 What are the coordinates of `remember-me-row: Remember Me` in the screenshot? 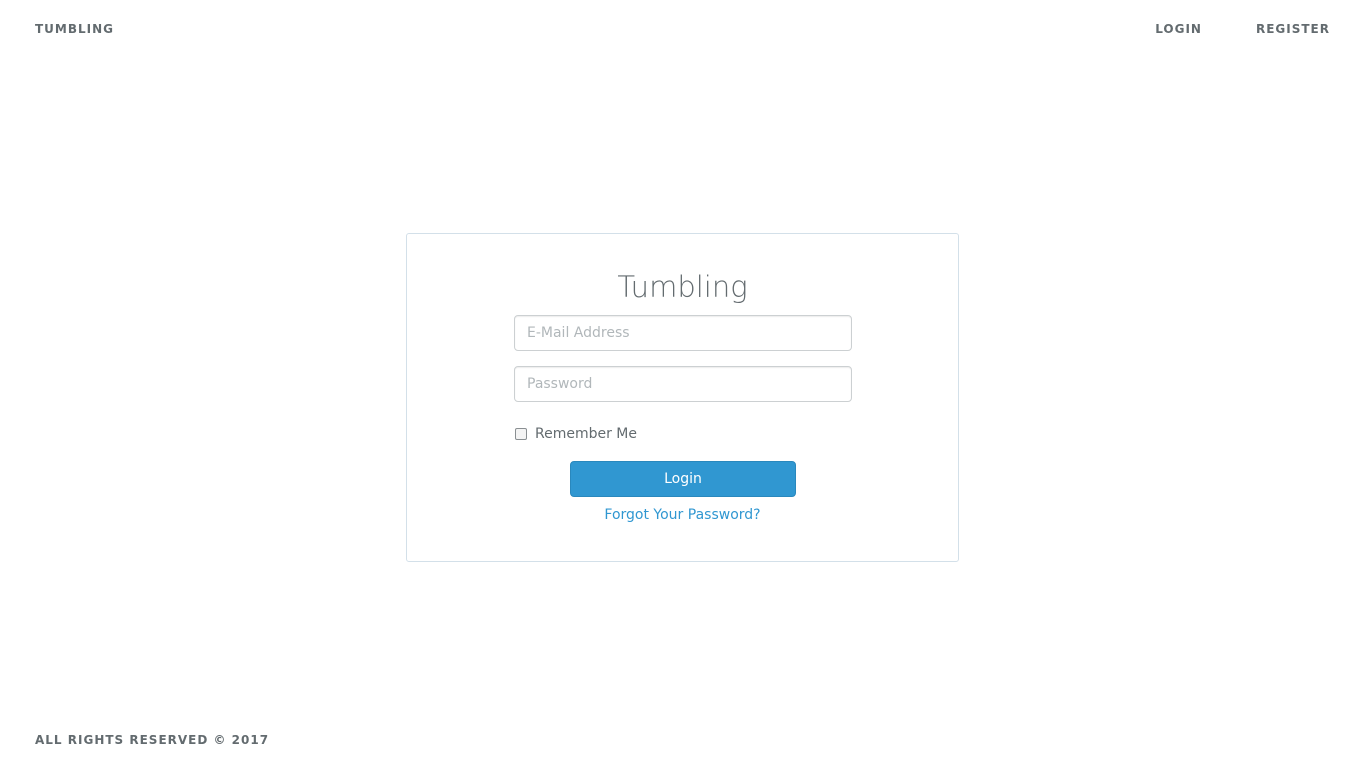 It's located at (575, 434).